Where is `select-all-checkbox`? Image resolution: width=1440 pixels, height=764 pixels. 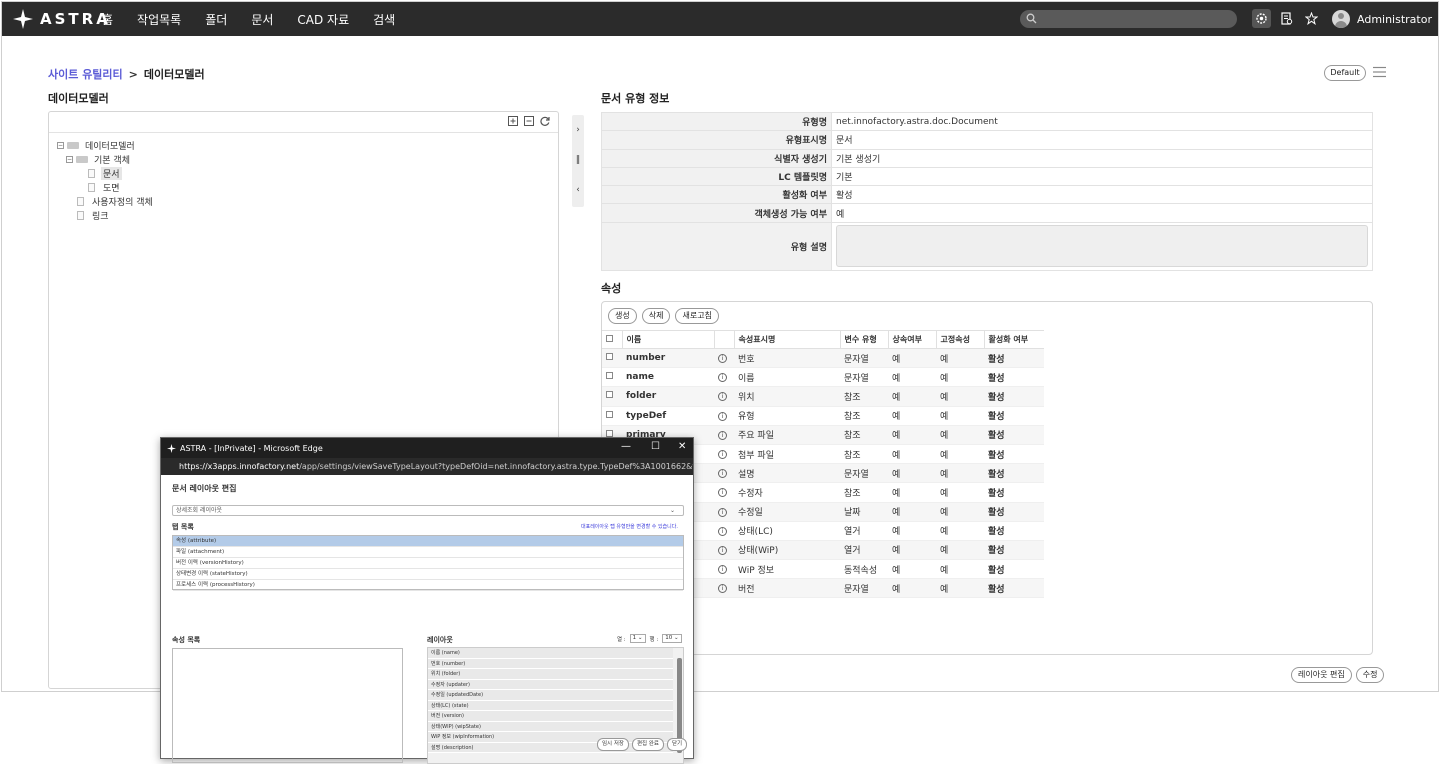 select-all-checkbox is located at coordinates (609, 338).